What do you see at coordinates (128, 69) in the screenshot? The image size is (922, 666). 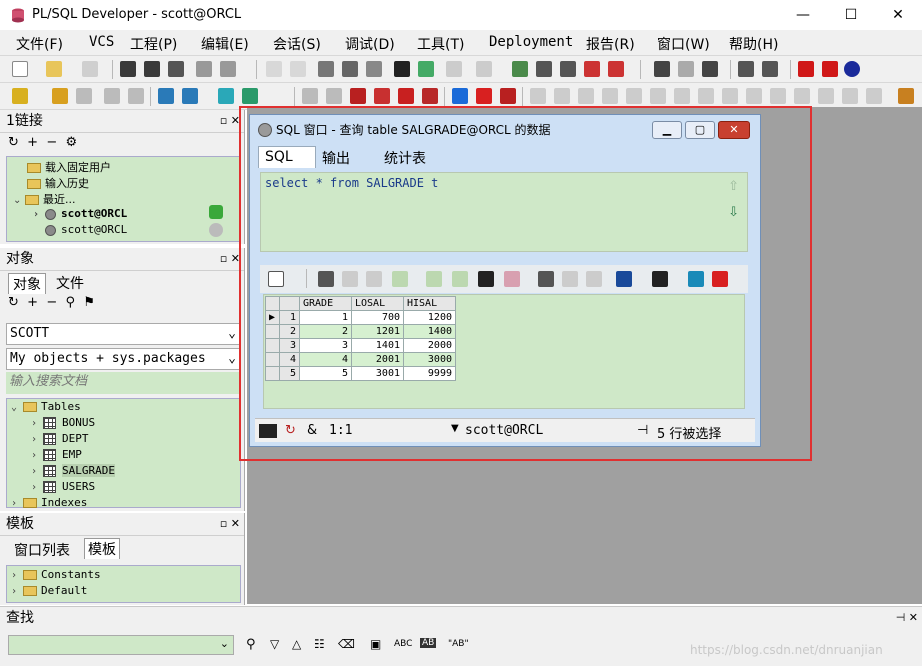 I see `save-icon` at bounding box center [128, 69].